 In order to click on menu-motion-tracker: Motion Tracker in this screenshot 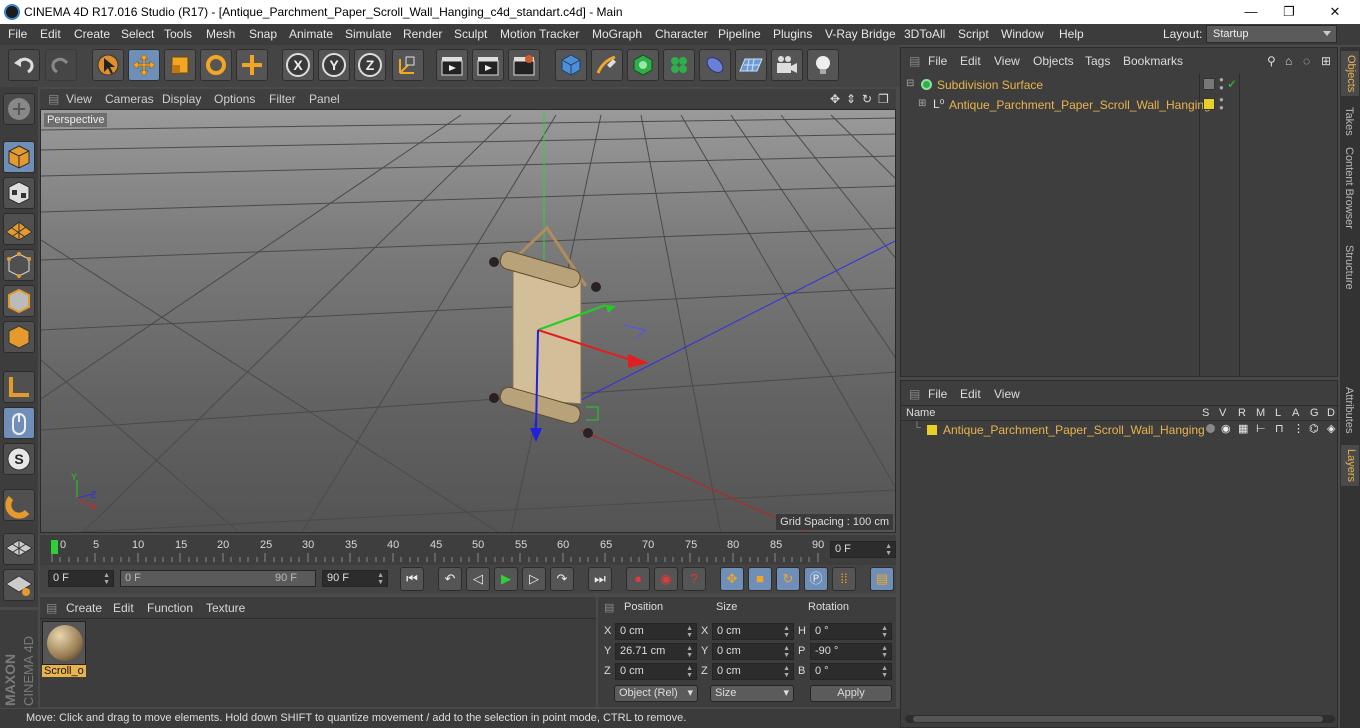, I will do `click(539, 34)`.